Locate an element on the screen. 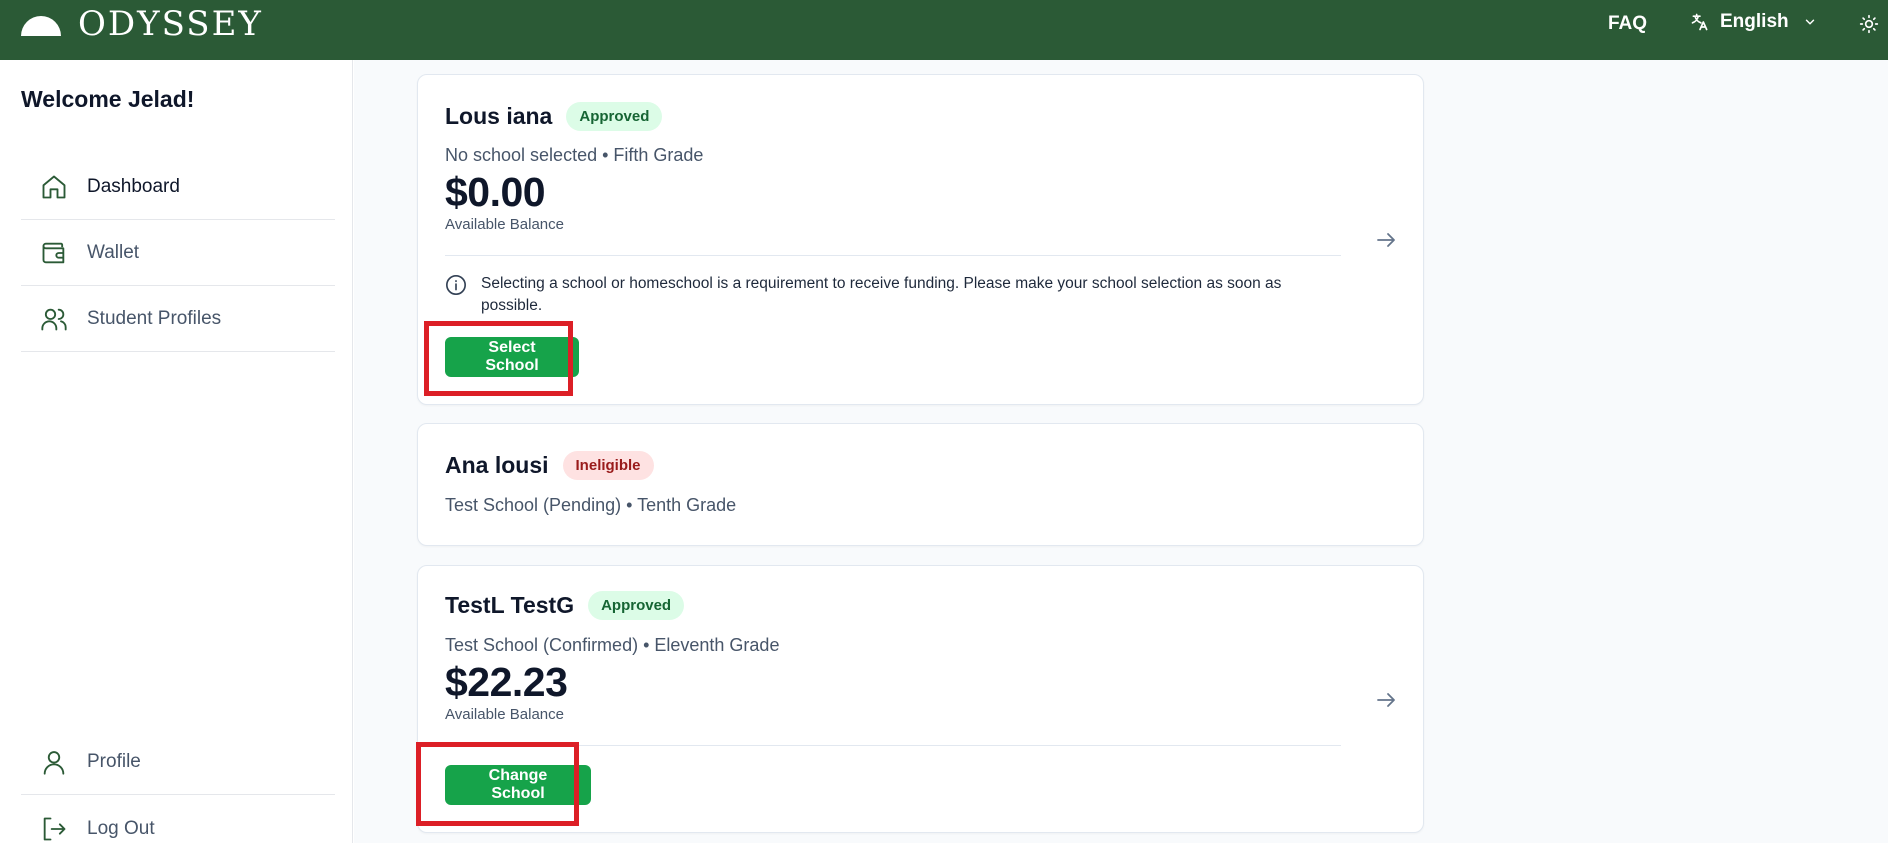 This screenshot has height=843, width=1888. logout-icon is located at coordinates (54, 828).